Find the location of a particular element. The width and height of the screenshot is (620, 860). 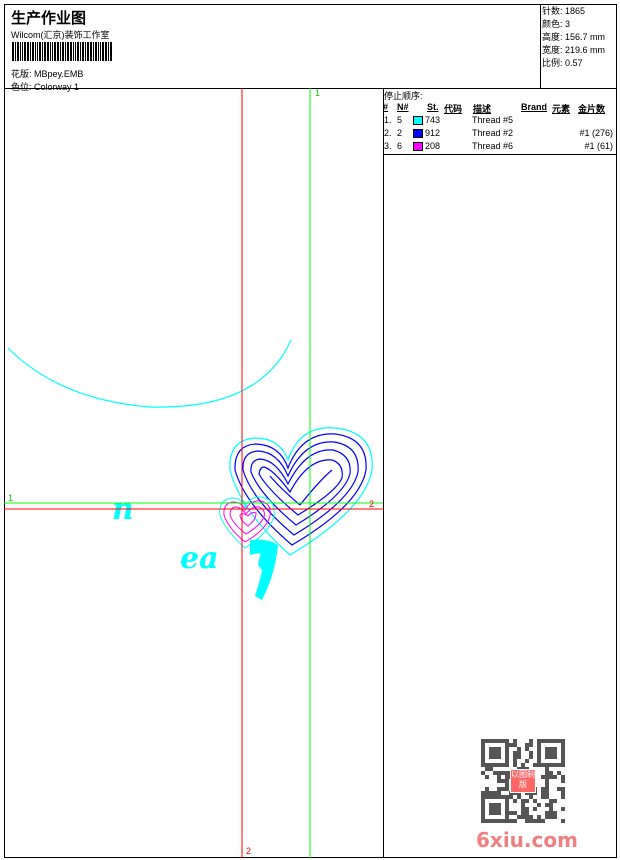

col-sequins: 金片数 is located at coordinates (592, 109).